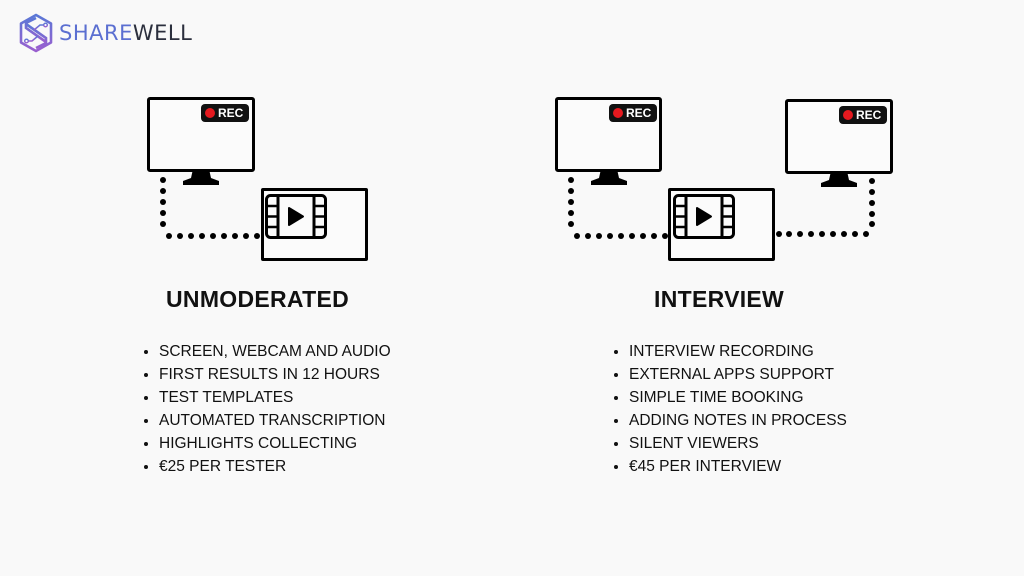 The width and height of the screenshot is (1024, 576). I want to click on plan-title-interview: INTERVIEW, so click(719, 299).